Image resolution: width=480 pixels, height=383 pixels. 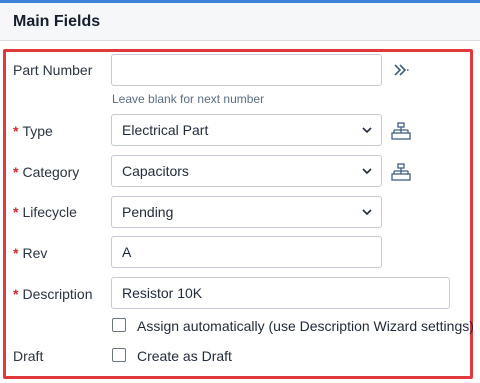 I want to click on type-label-text: Type, so click(x=37, y=131).